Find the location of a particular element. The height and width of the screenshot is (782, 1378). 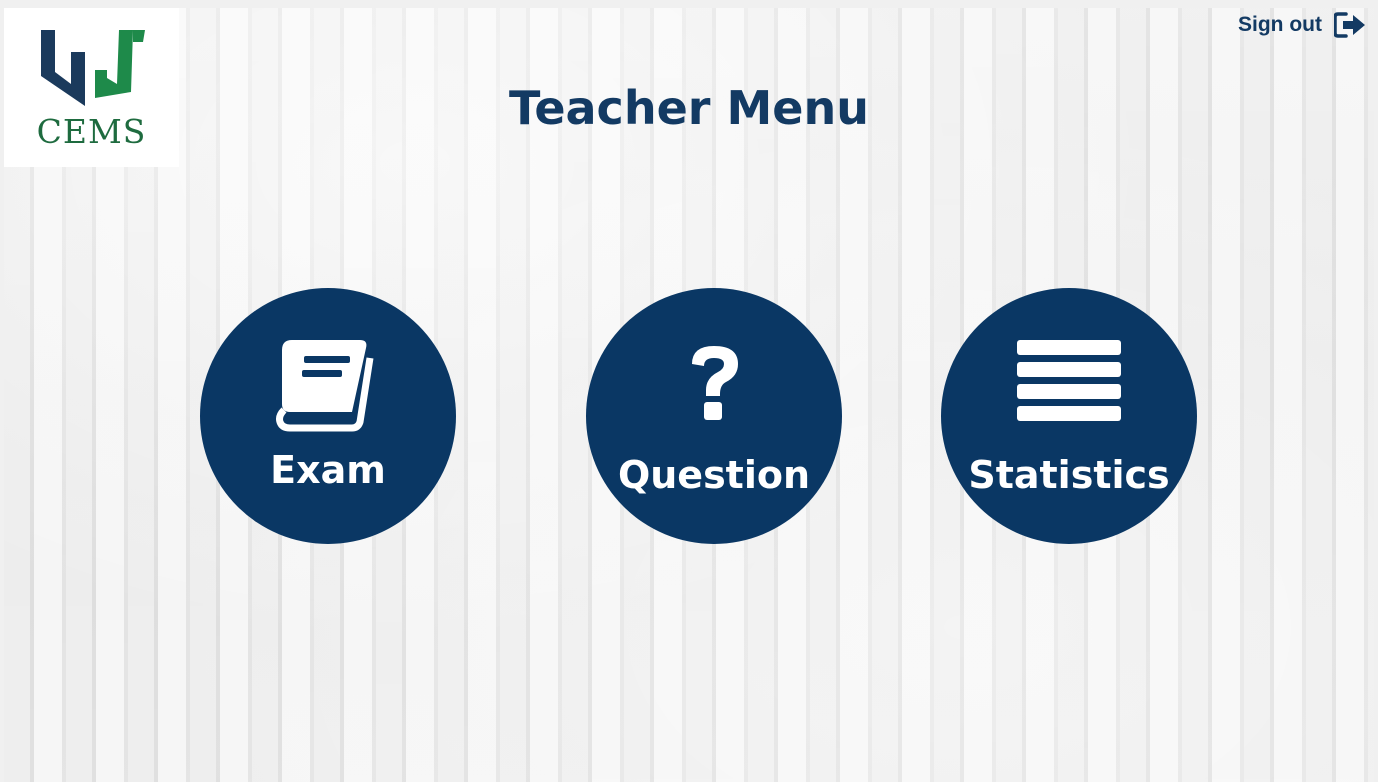

exam-label: Exam is located at coordinates (328, 470).